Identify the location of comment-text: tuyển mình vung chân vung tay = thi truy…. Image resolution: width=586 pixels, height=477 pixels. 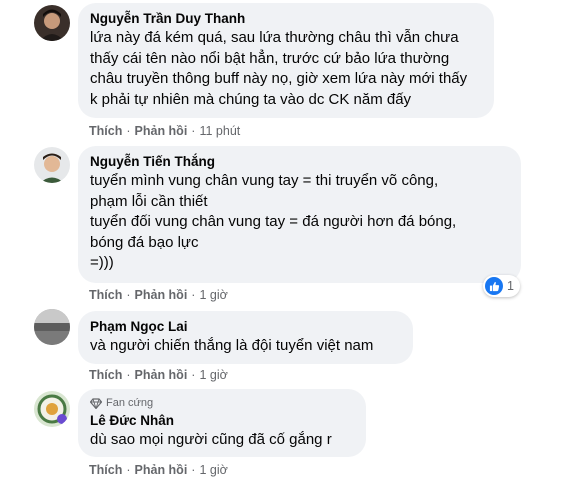
(273, 221).